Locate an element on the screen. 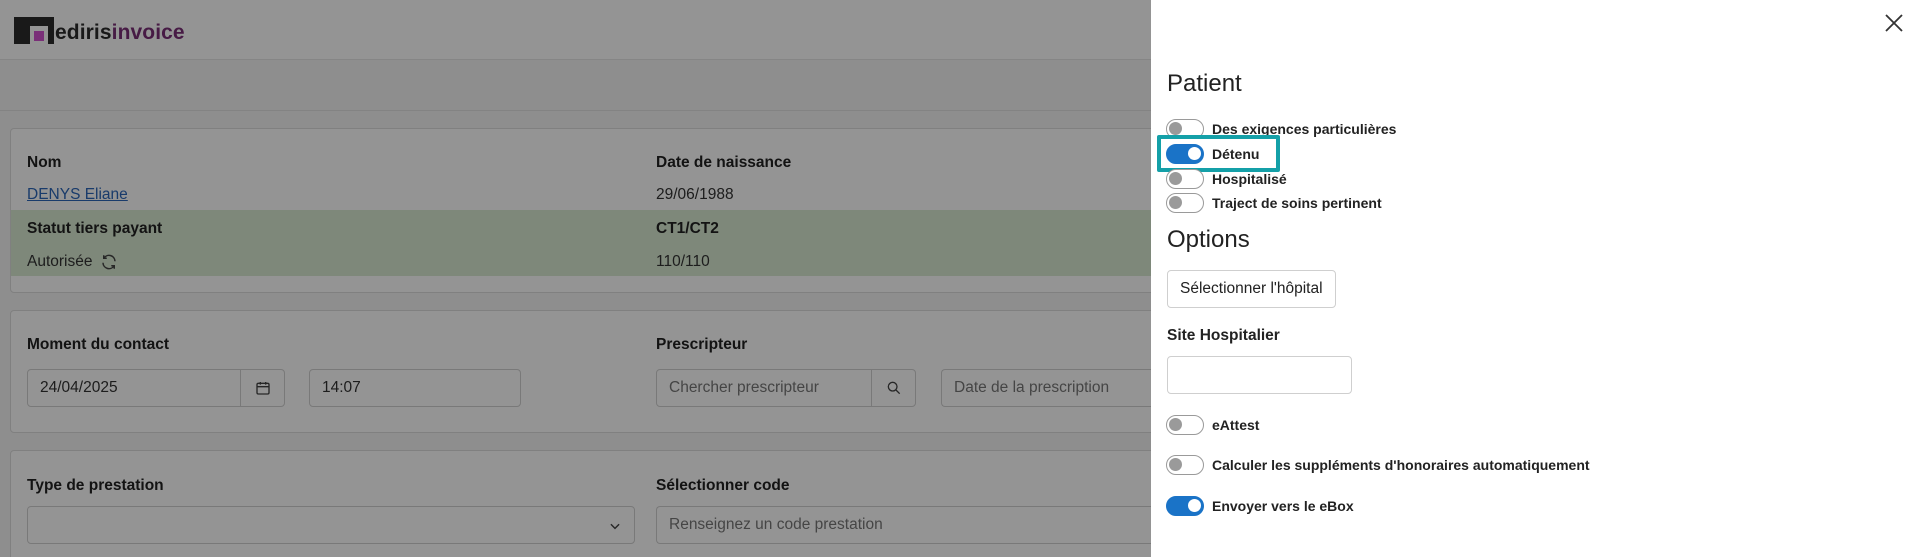 This screenshot has width=1916, height=557. toggle-label: eAttest is located at coordinates (1236, 425).